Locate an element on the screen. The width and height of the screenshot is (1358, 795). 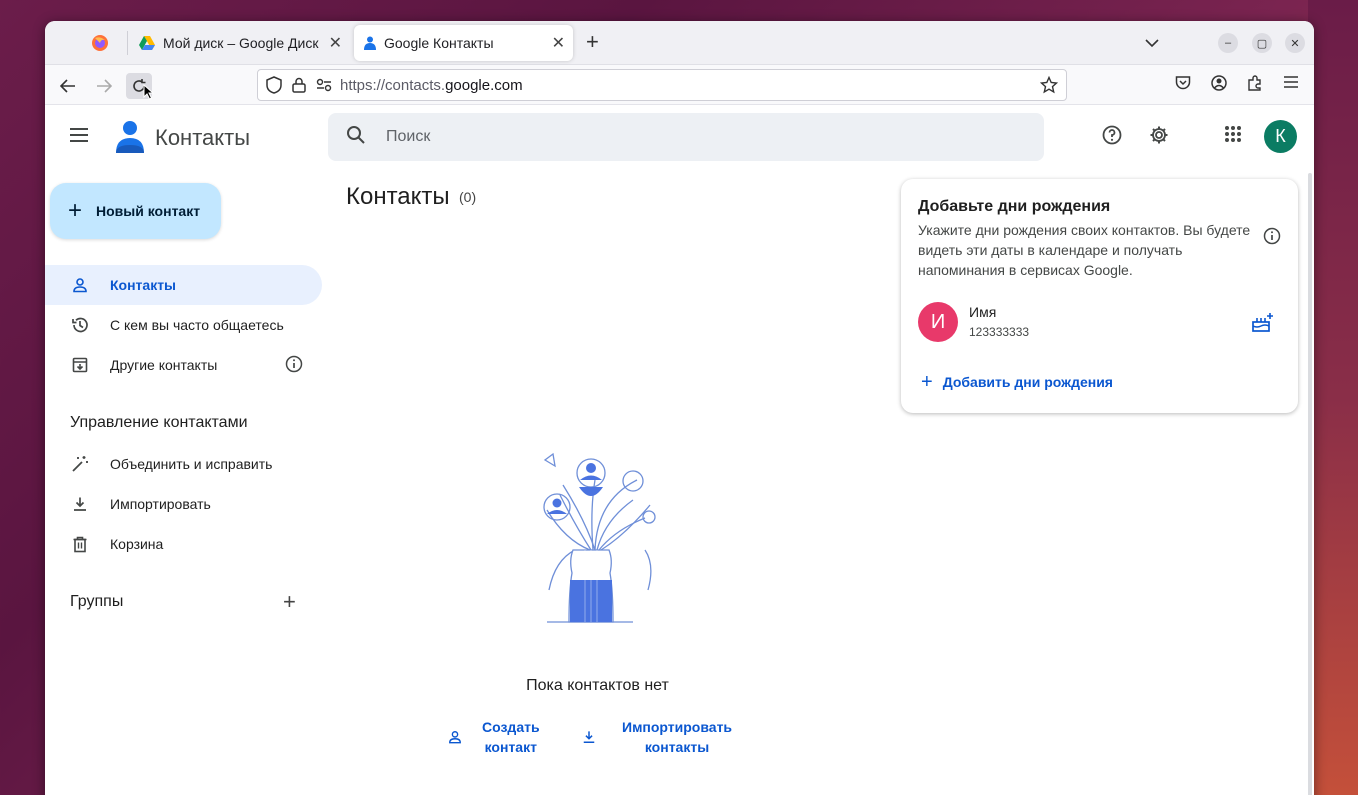
create-contact-button: Создать контакт is located at coordinates (494, 737).